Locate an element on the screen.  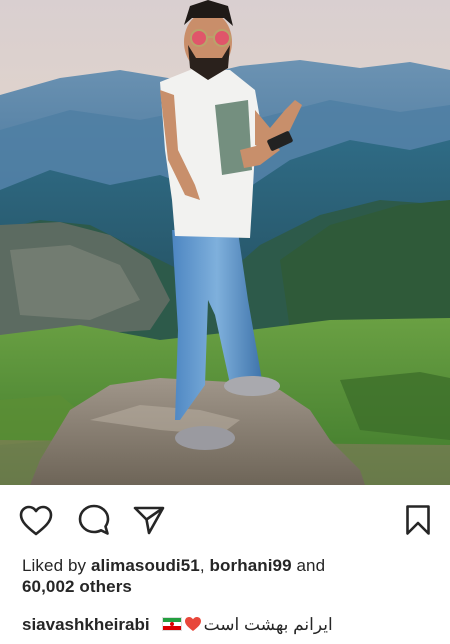
next-caption-line-cut is located at coordinates (225, 641).